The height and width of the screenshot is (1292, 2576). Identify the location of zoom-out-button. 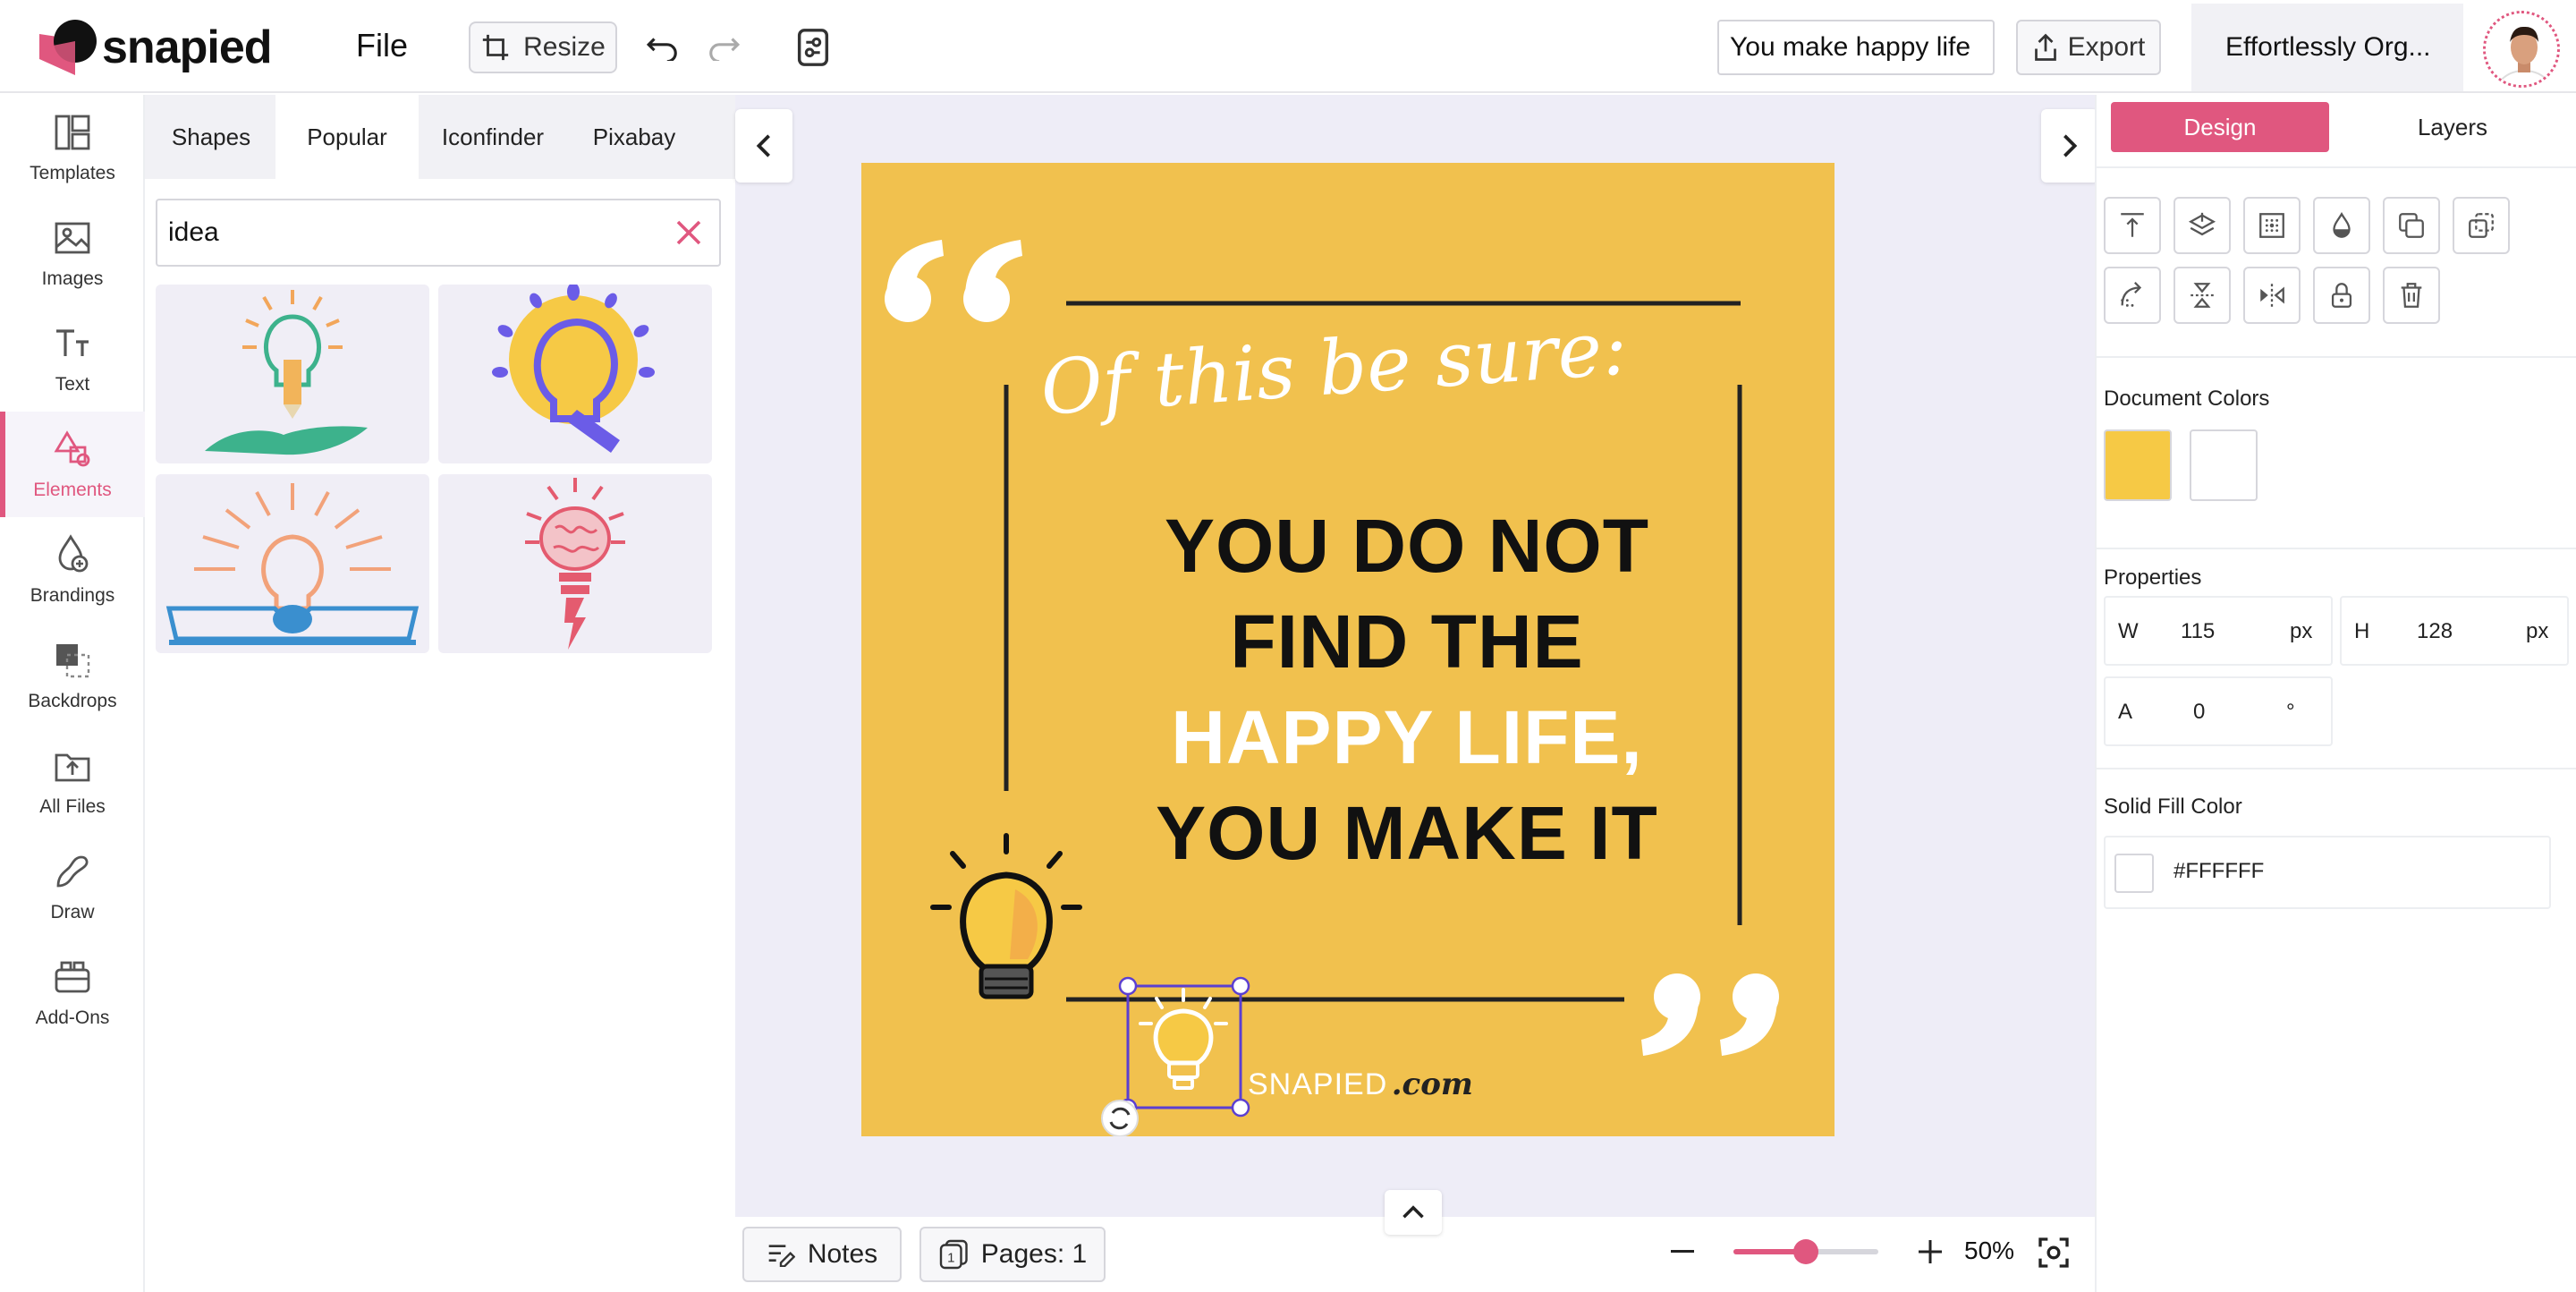
(1682, 1252).